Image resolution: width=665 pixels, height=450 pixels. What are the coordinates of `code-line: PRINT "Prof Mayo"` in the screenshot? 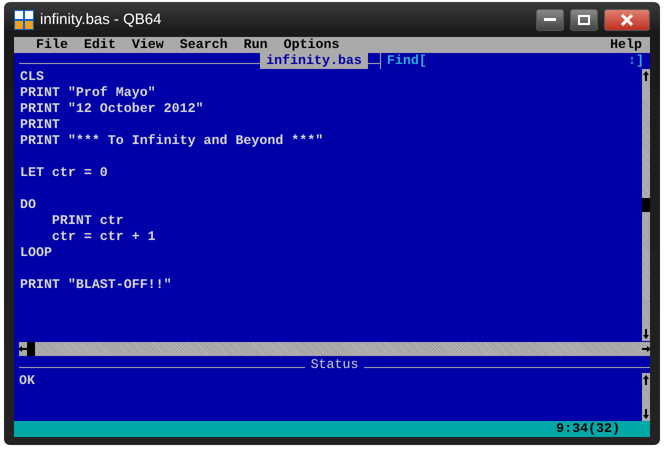 It's located at (88, 93).